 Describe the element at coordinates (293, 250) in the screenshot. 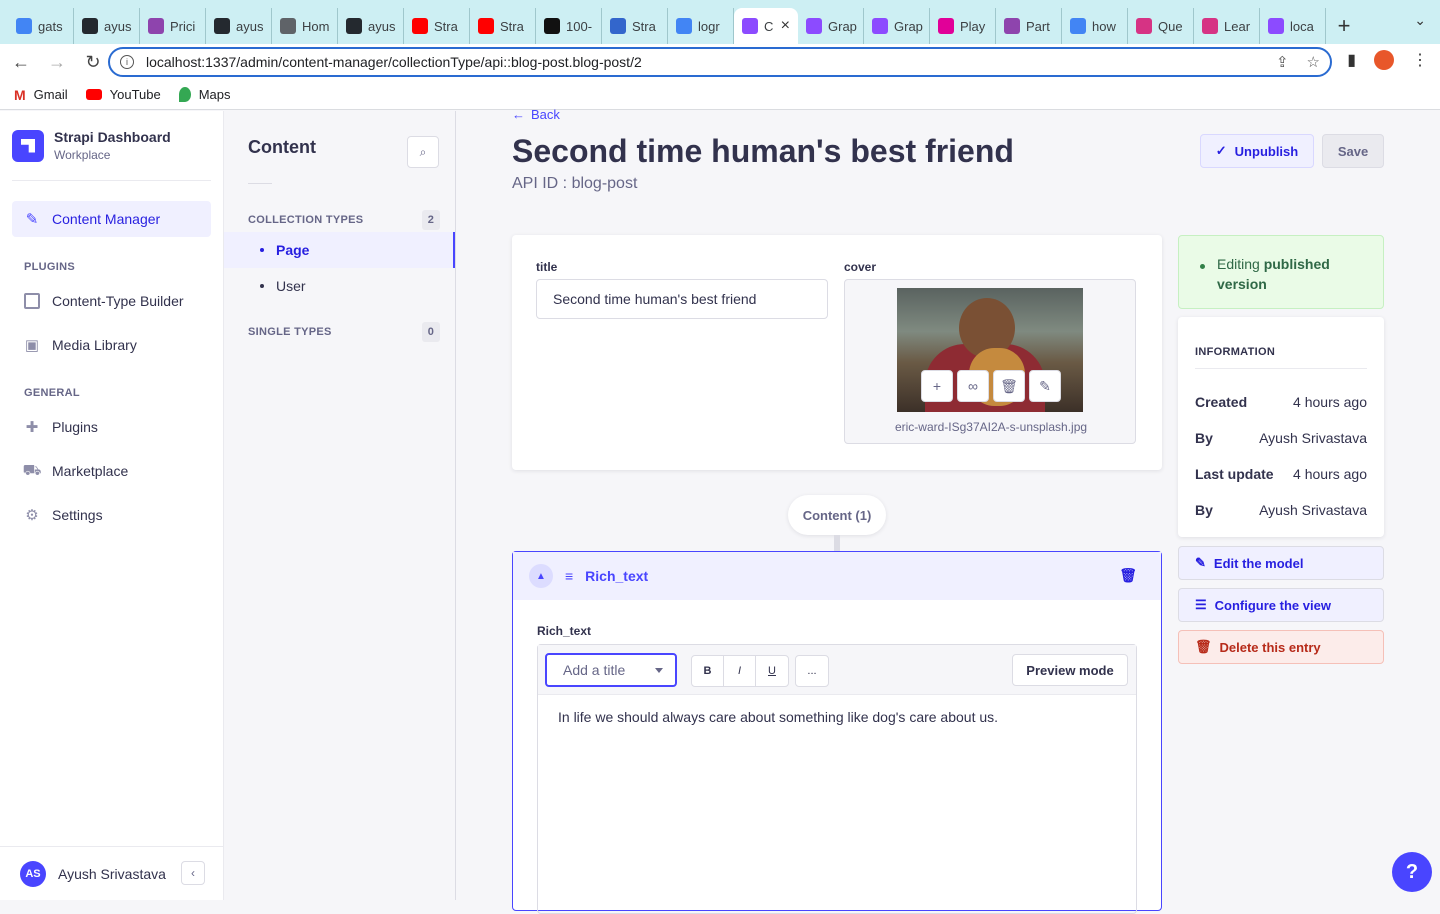

I see `subnav-item-label: Page` at that location.